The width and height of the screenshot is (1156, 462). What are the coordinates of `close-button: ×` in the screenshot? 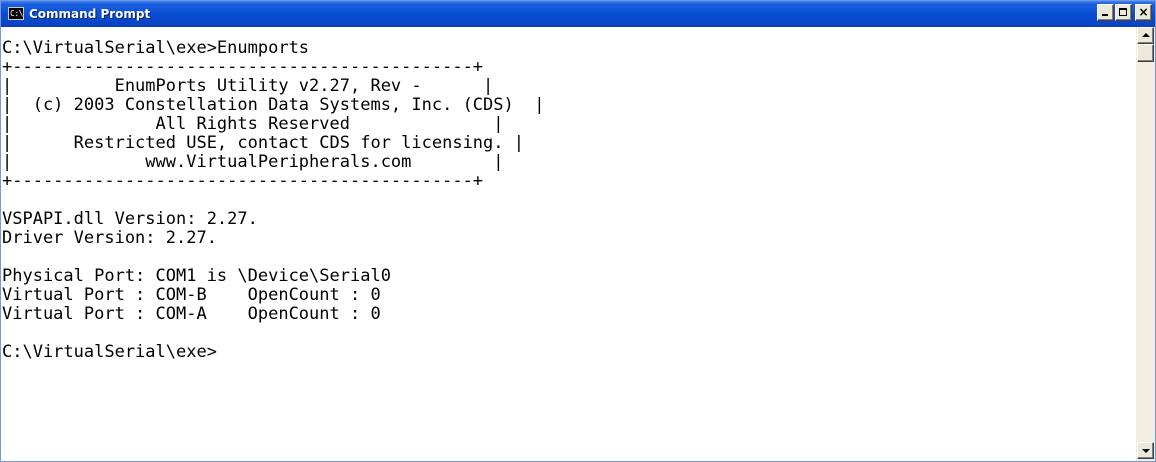 It's located at (1143, 12).